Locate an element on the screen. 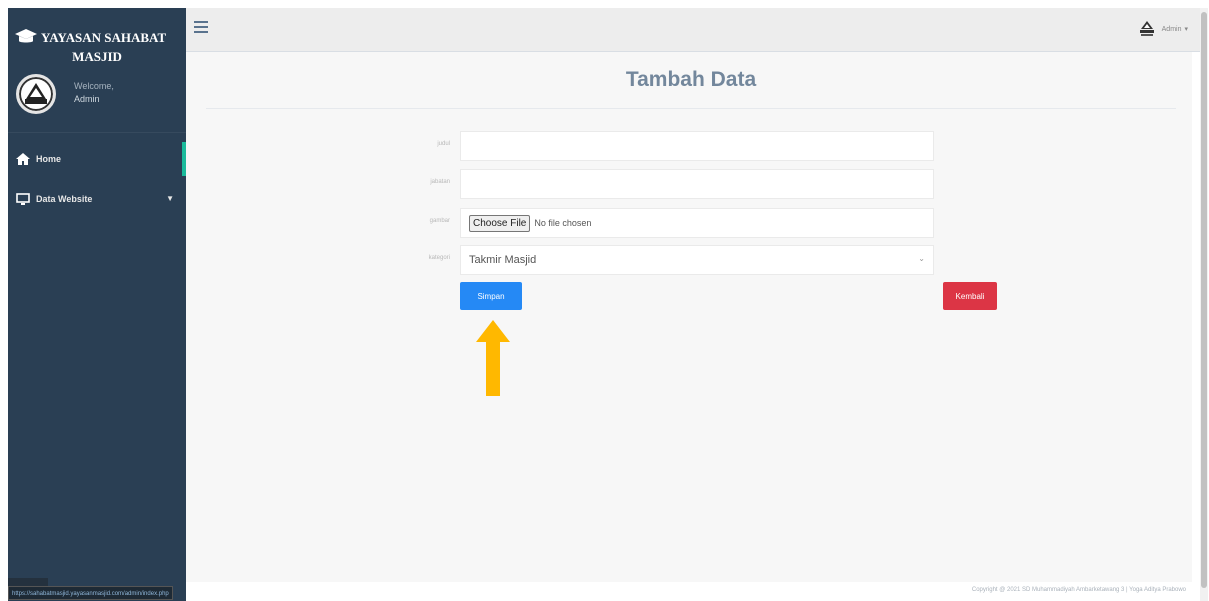  select-value: Takmir Masjid is located at coordinates (503, 260).